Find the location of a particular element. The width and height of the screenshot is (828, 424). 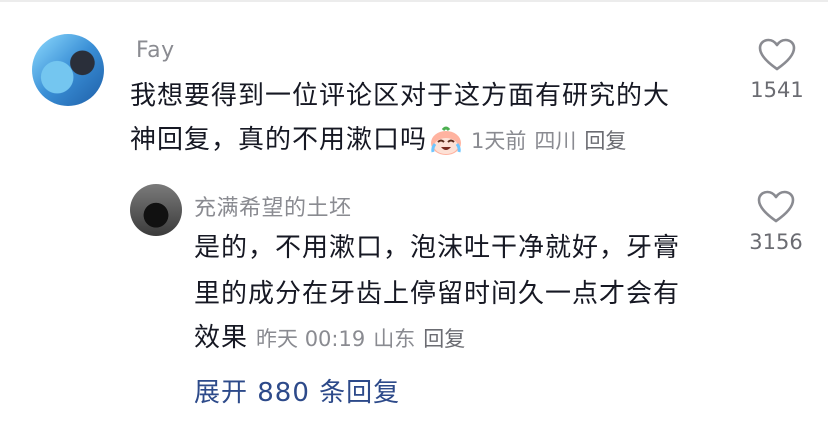

expand-replies-link: 展开 880 条回复 is located at coordinates (297, 390).